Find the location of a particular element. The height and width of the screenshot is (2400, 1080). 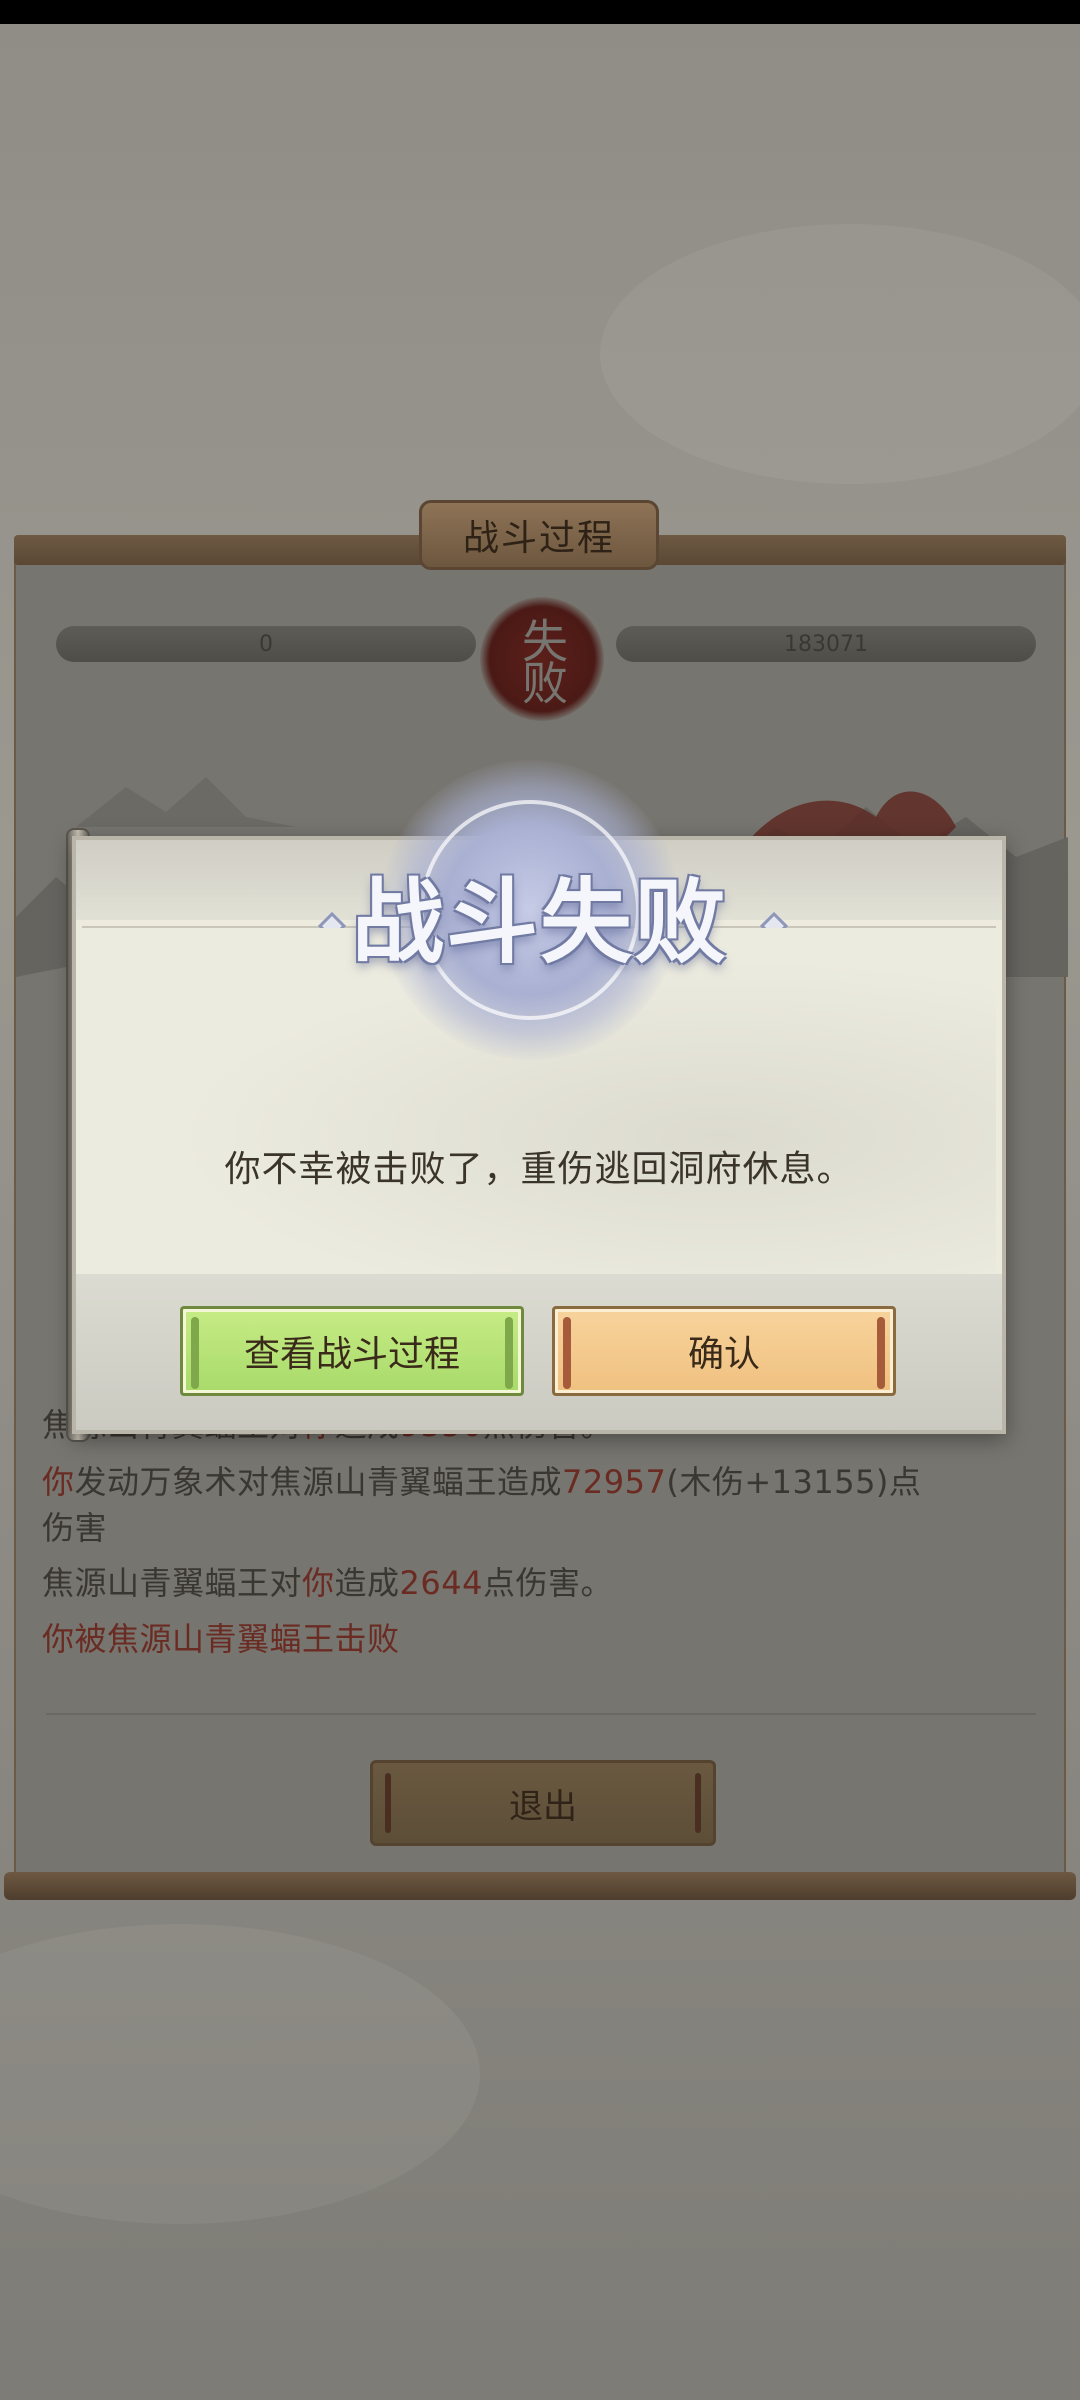

status-bar is located at coordinates (540, 12).